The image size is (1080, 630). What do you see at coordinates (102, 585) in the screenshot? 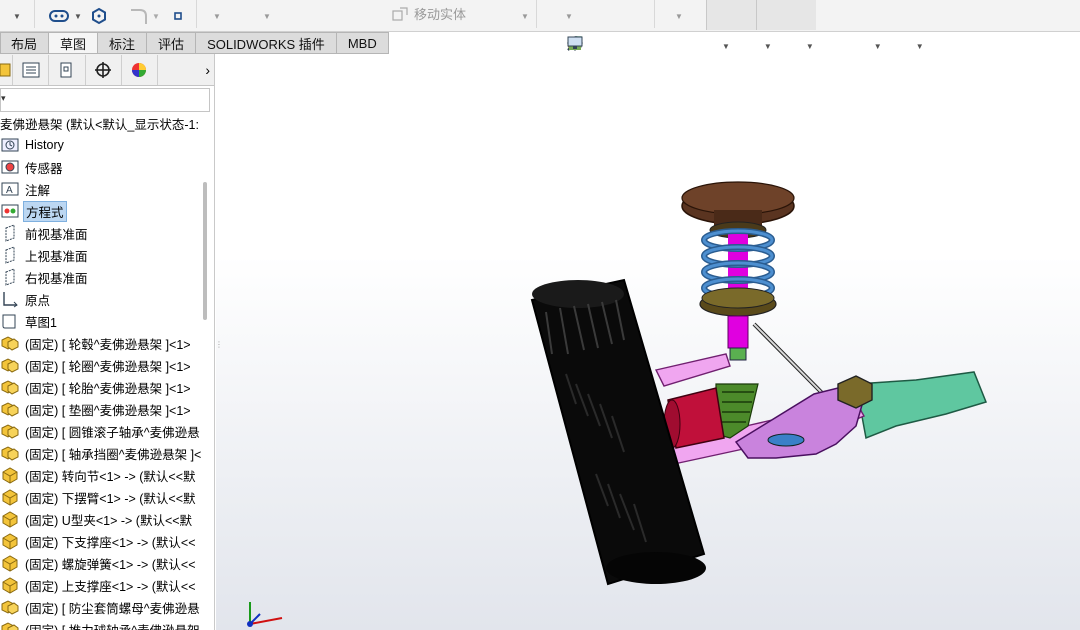
I see `tree-node-component: (固定) 上支撑座<1> -> (默认<<` at bounding box center [102, 585].